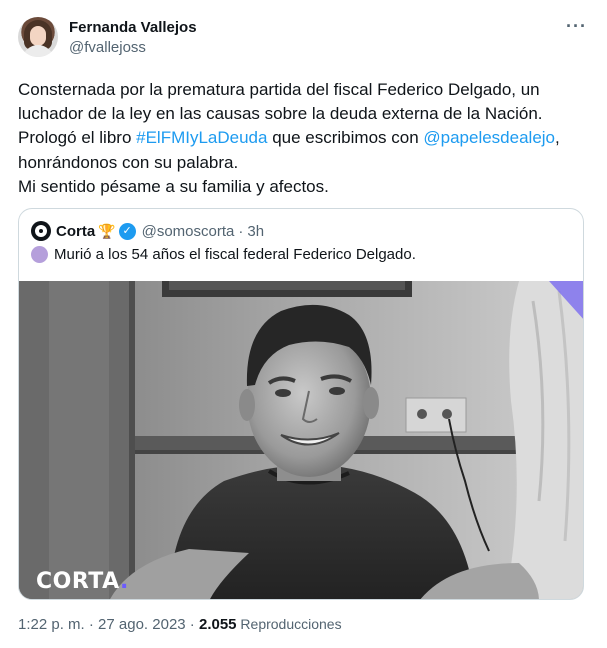 Image resolution: width=607 pixels, height=648 pixels. I want to click on purple-circle-icon, so click(39, 254).